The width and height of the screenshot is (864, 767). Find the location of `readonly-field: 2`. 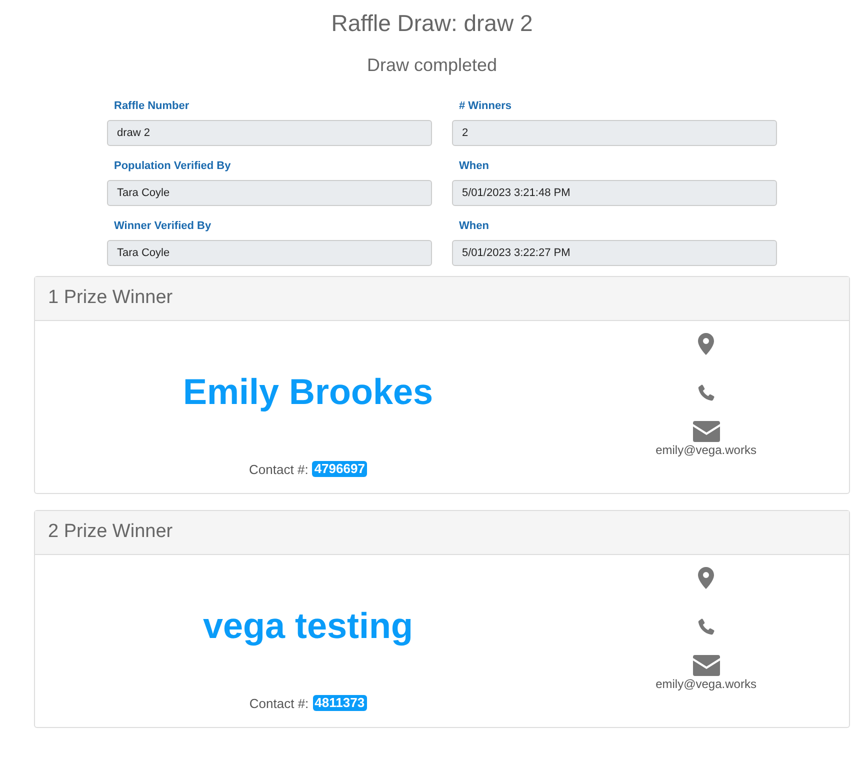

readonly-field: 2 is located at coordinates (614, 133).